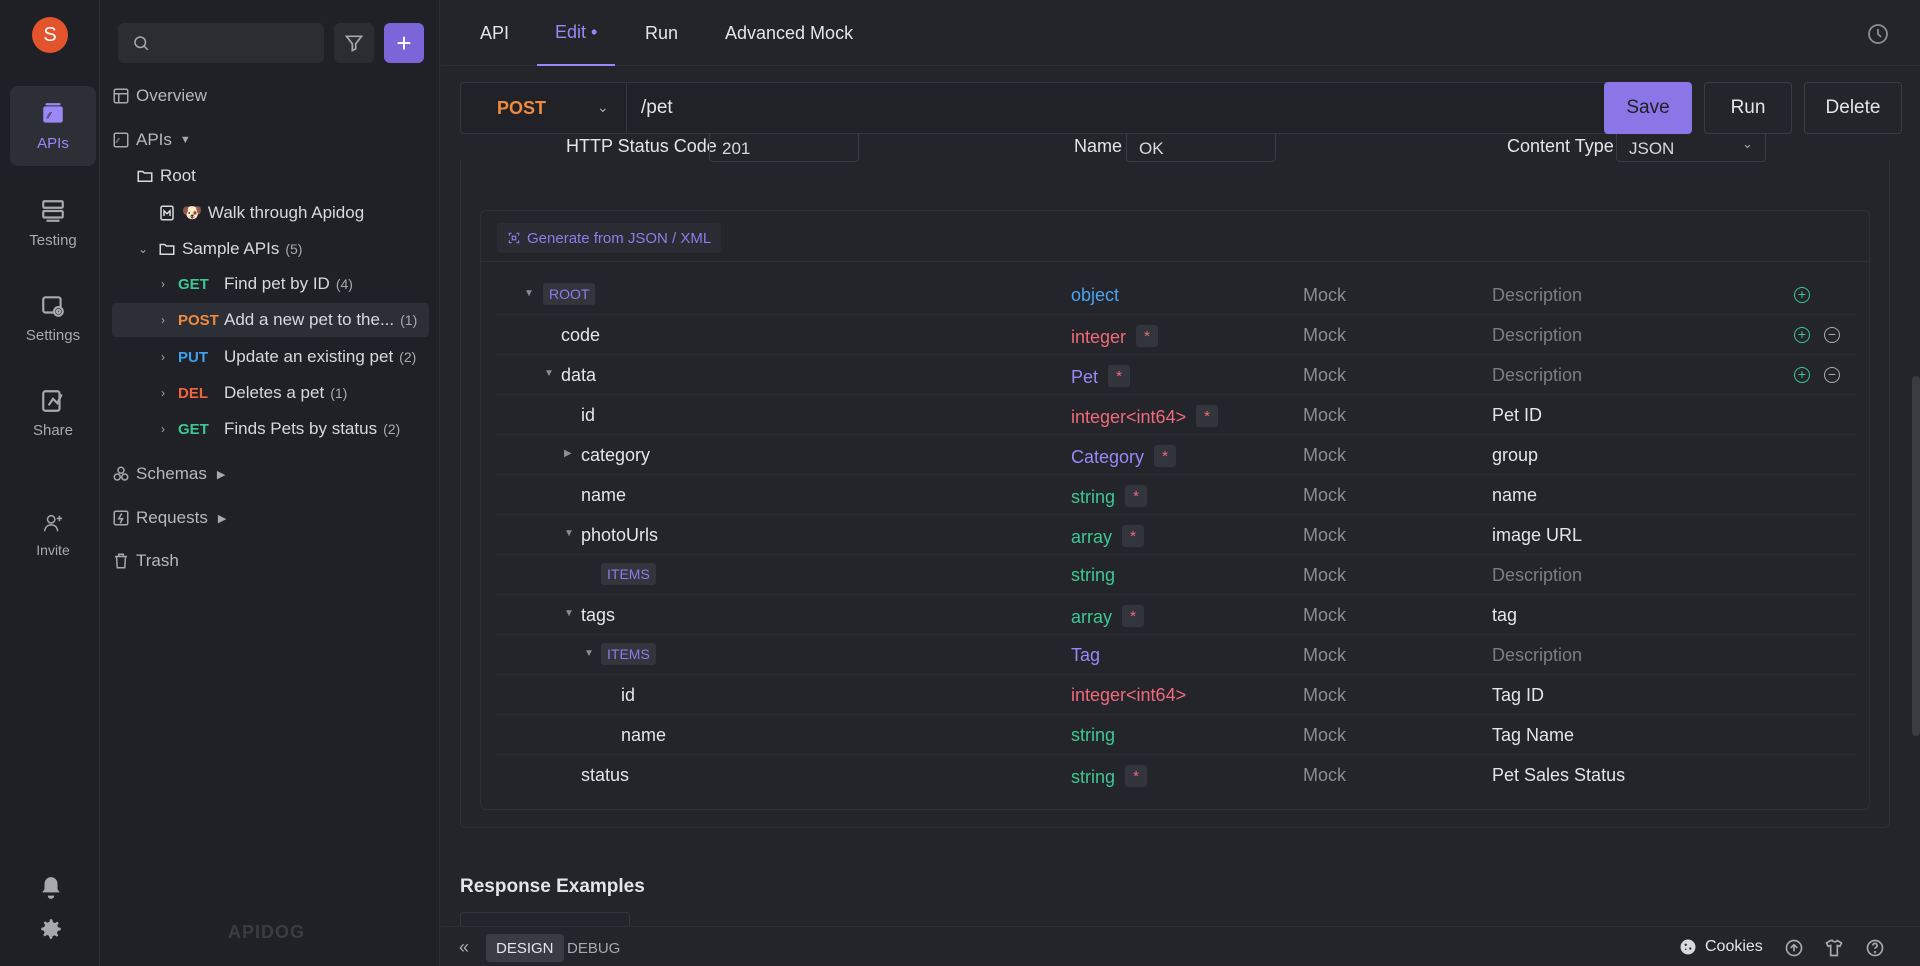  I want to click on schema-row: ▶ category Category * Mock group, so click(1176, 455).